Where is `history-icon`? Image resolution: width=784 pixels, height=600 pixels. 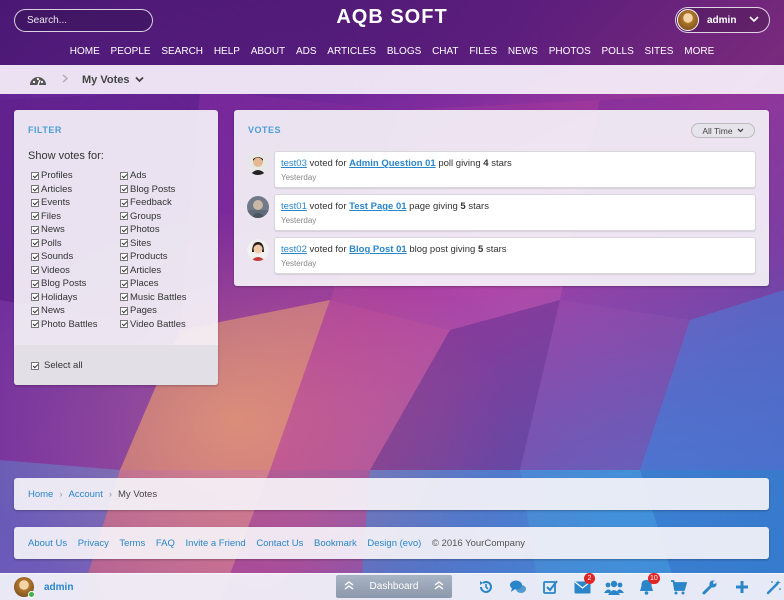
history-icon is located at coordinates (486, 587).